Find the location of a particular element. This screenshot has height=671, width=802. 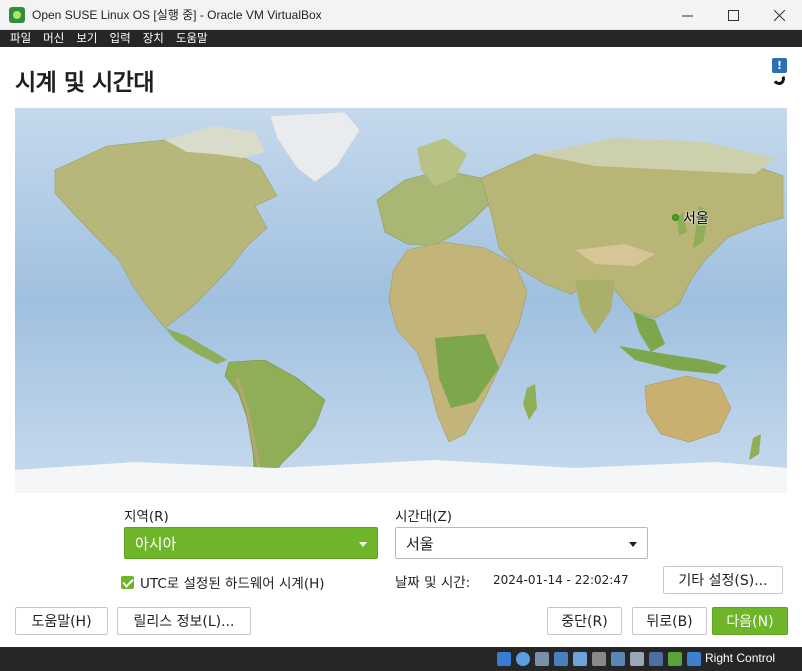

close-icon is located at coordinates (779, 15).